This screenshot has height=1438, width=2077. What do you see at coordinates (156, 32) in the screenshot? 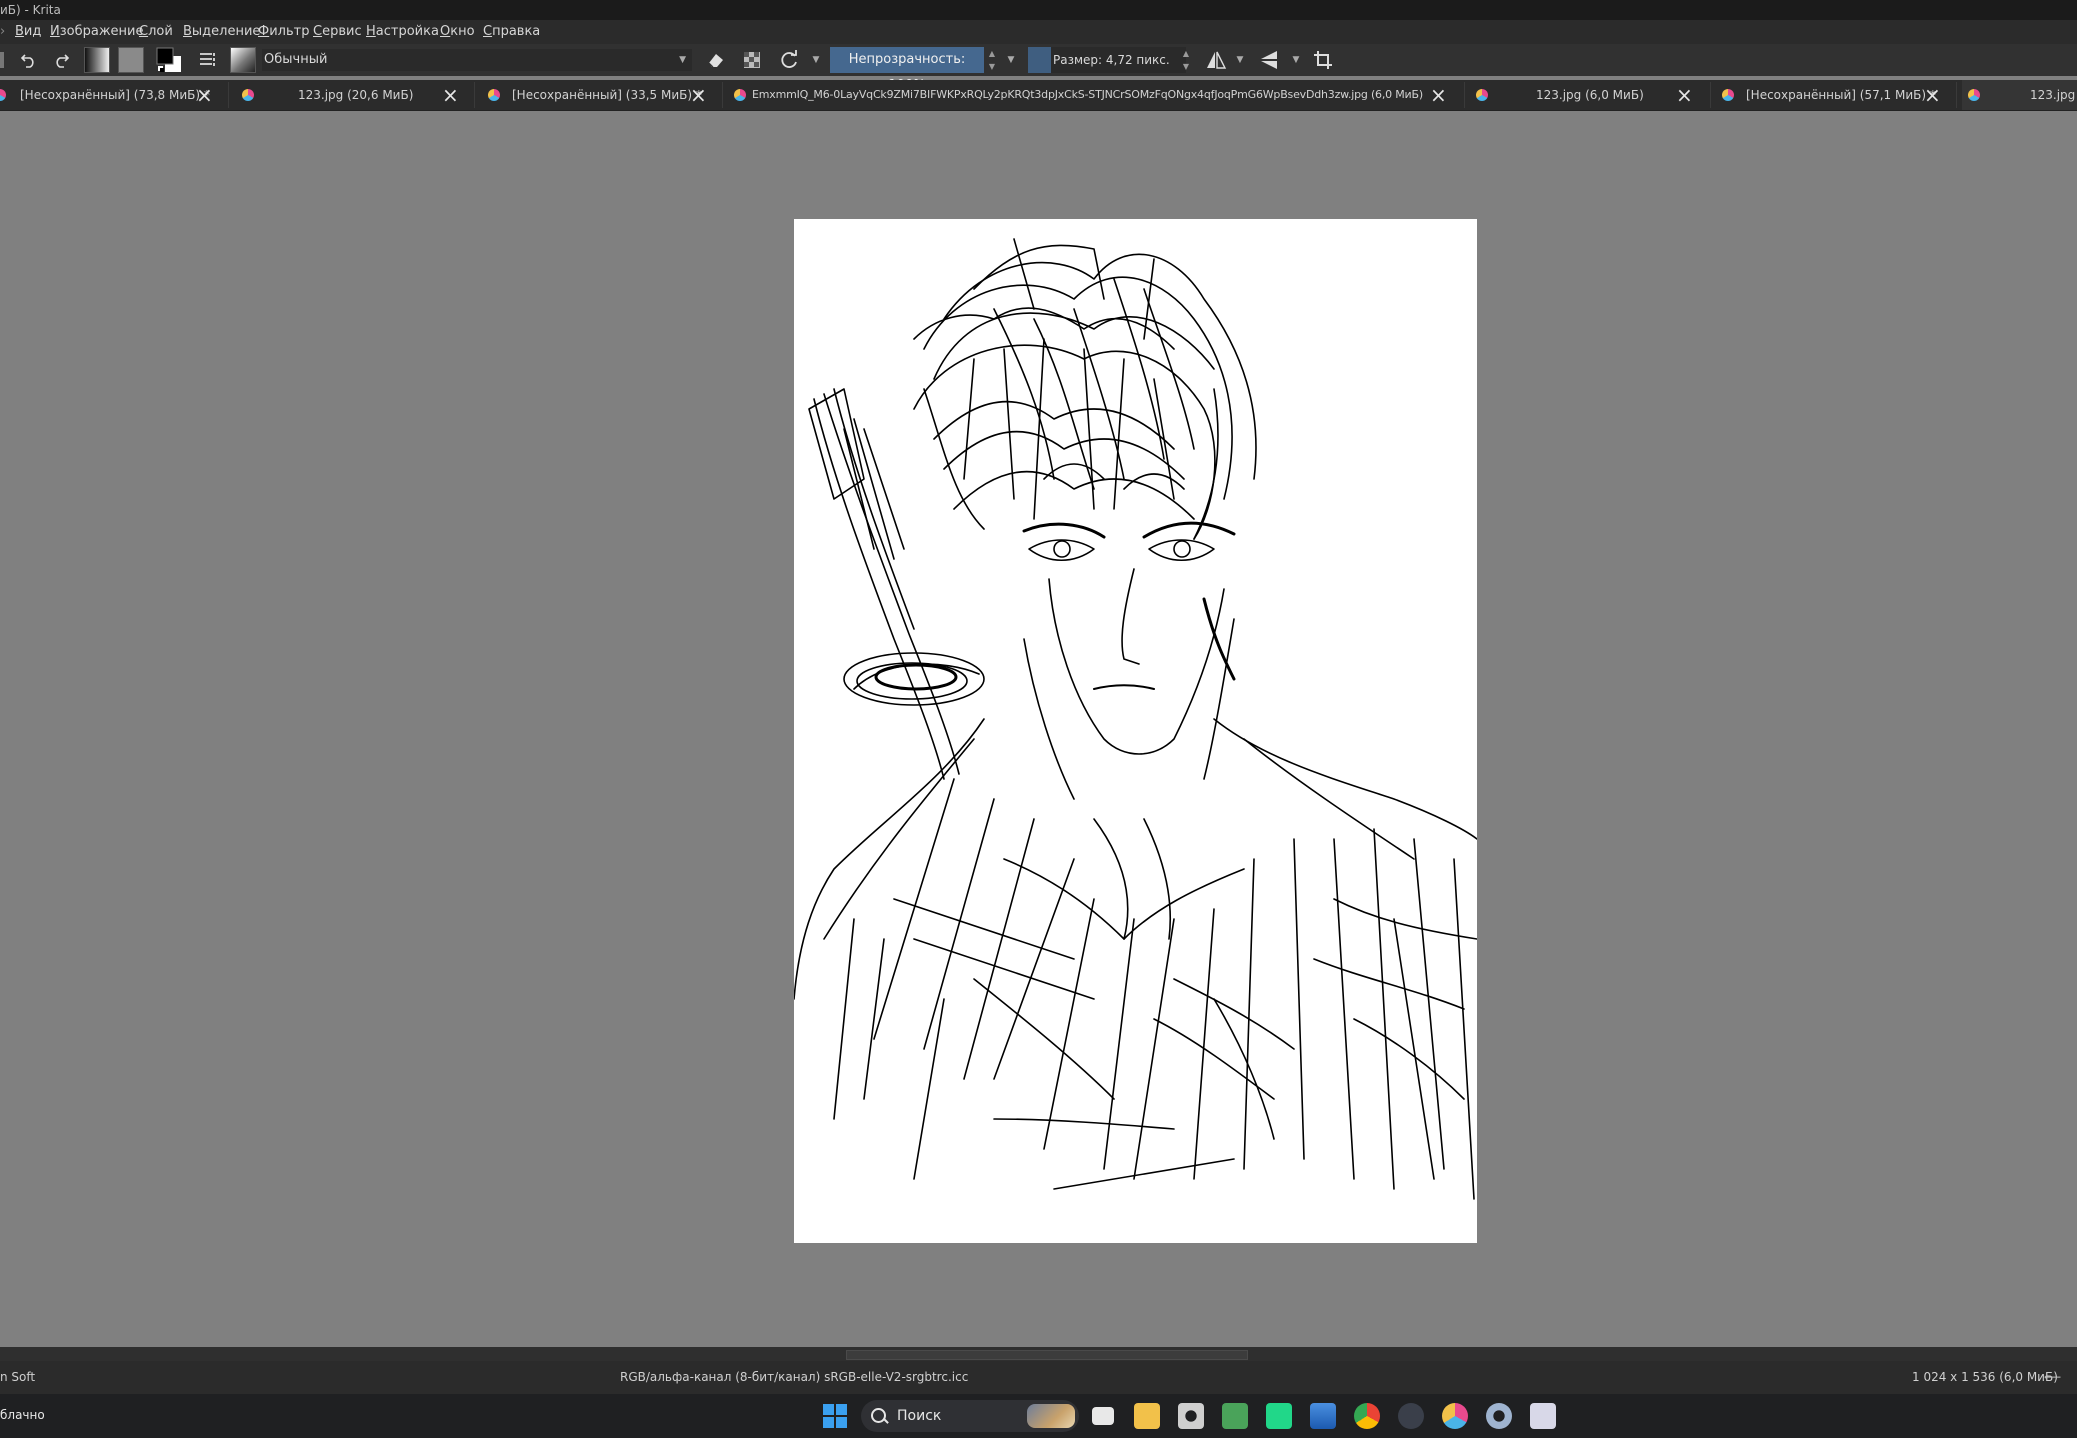
I see `menu-layer: Слой` at bounding box center [156, 32].